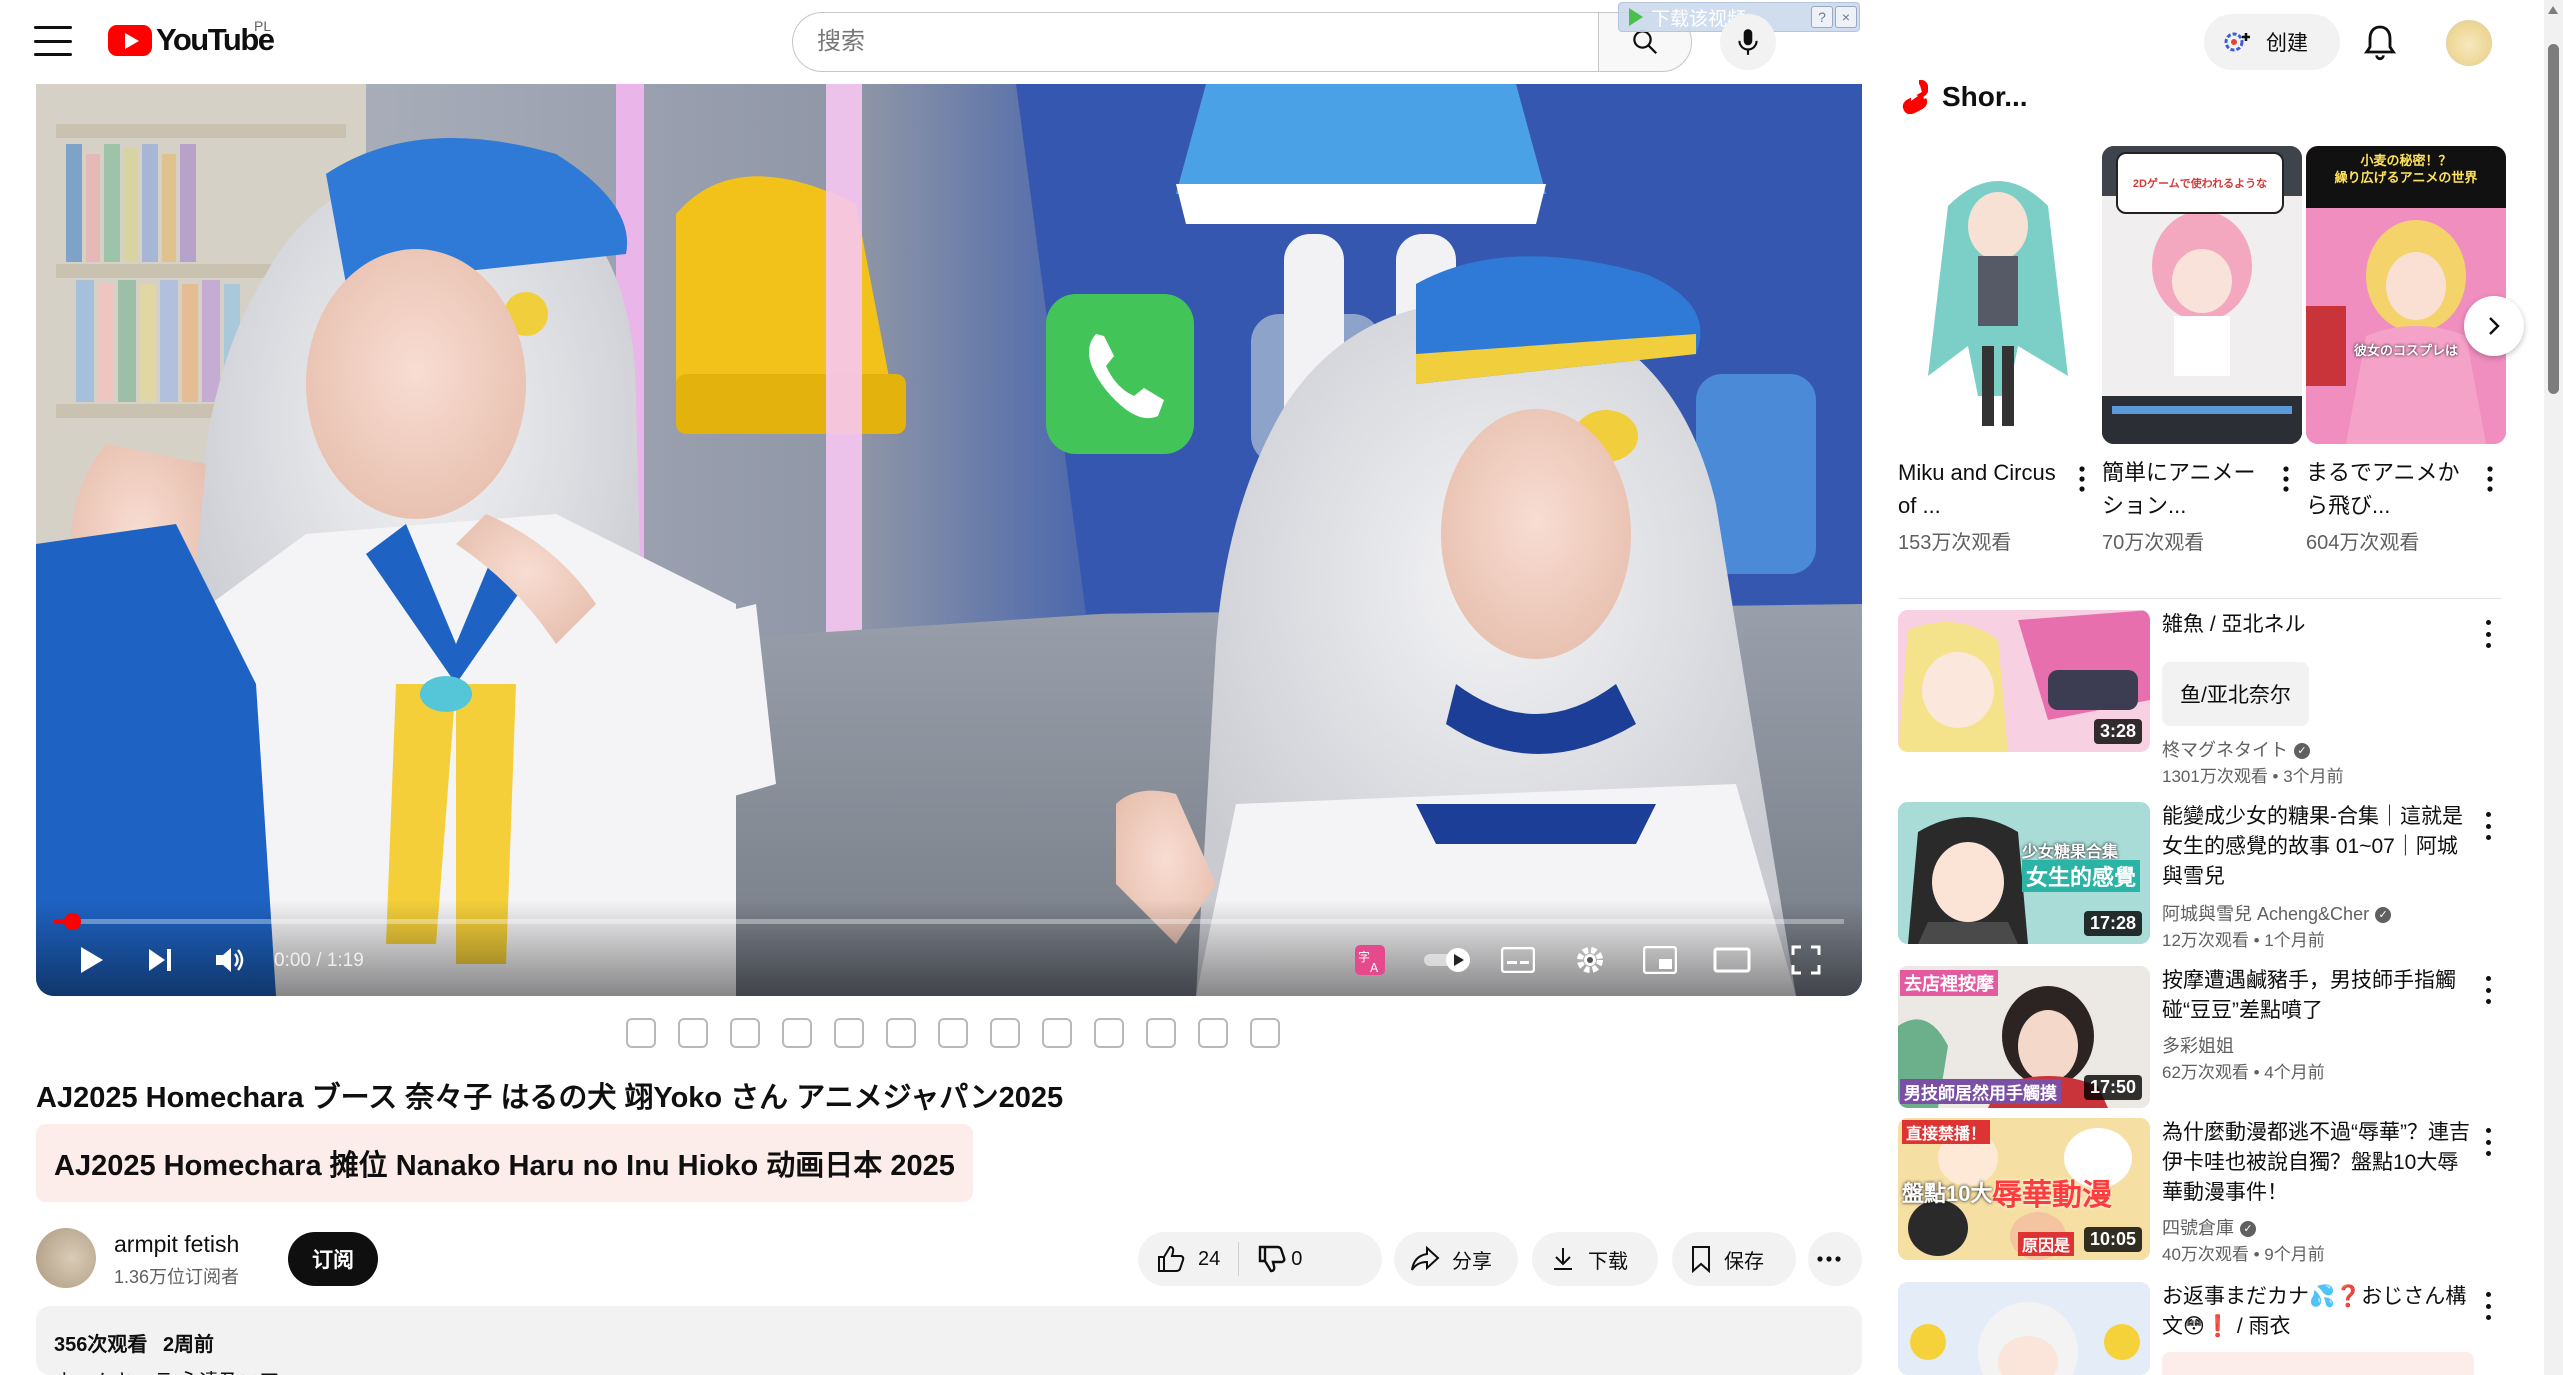 The height and width of the screenshot is (1375, 2563). I want to click on recommendation-thumbnail: 少女糖果合集 女生的感覺 17:28, so click(2024, 873).